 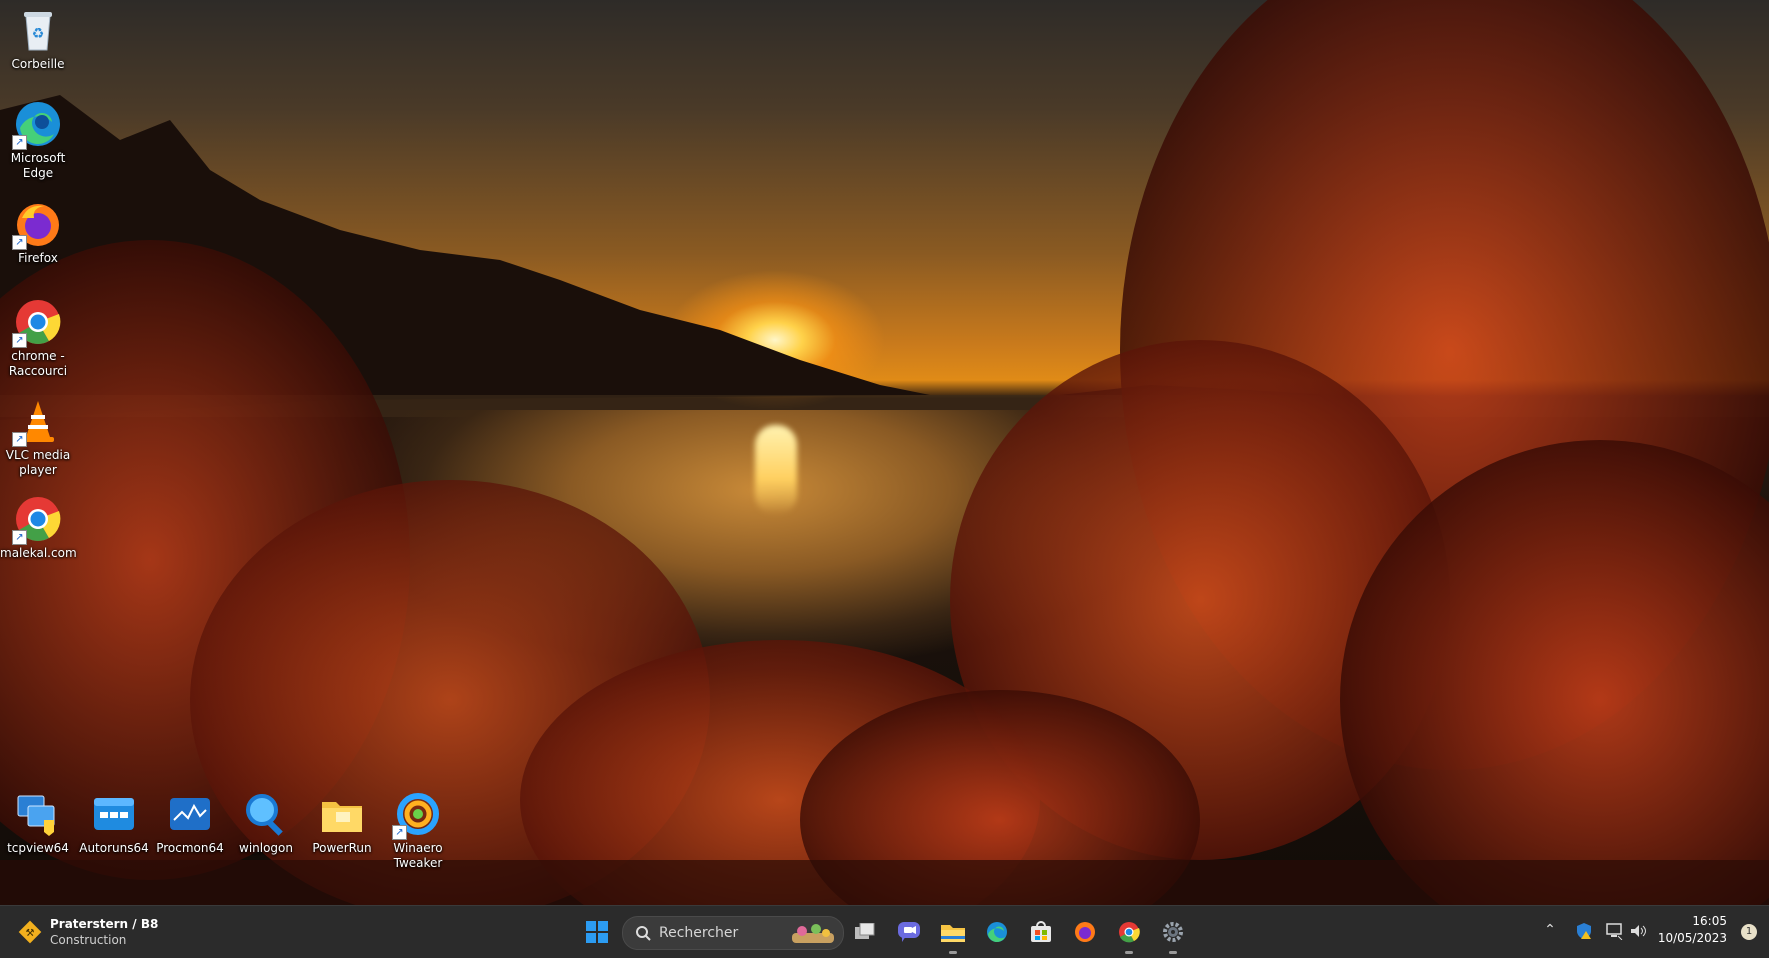 What do you see at coordinates (1692, 938) in the screenshot?
I see `clock-date: 10/05/2023` at bounding box center [1692, 938].